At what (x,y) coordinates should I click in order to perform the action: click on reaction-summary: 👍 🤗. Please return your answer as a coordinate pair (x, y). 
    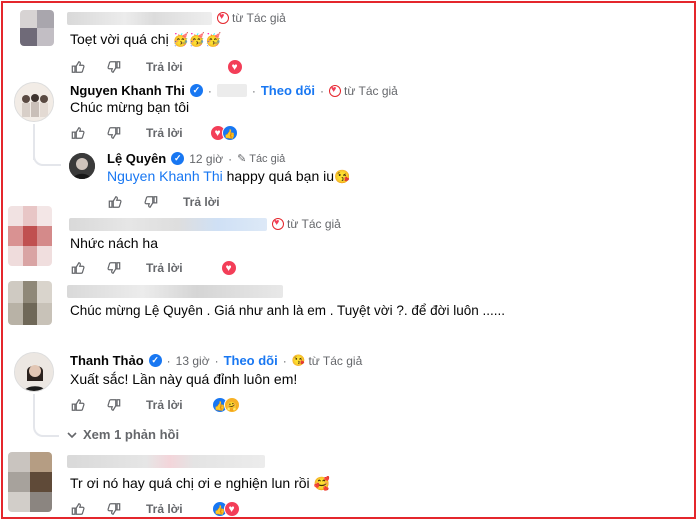
    Looking at the image, I should click on (225, 405).